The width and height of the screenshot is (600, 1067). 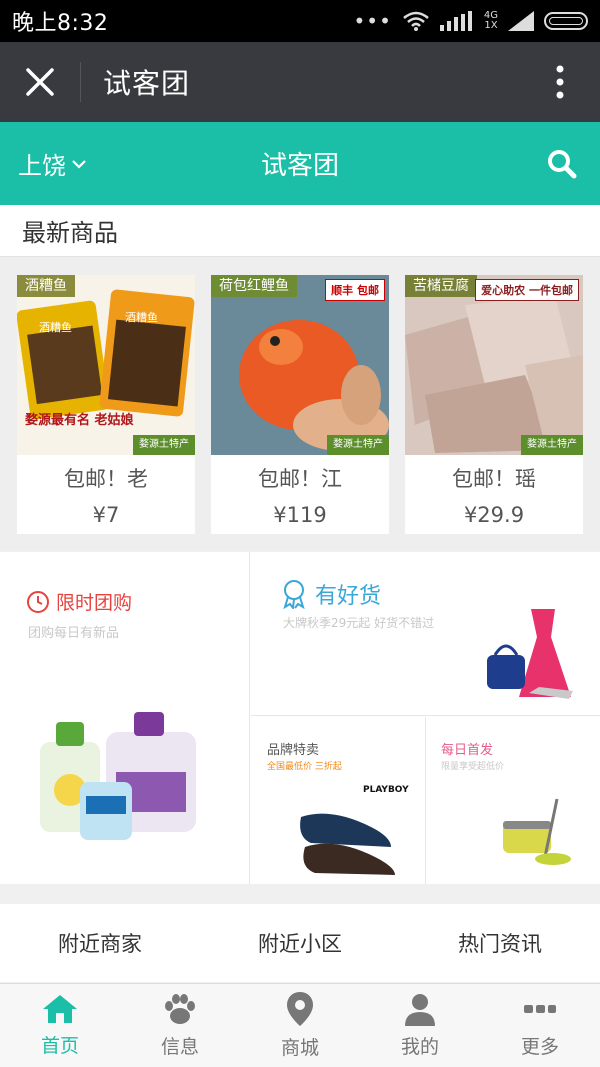 What do you see at coordinates (300, 515) in the screenshot?
I see `product-price: ¥119` at bounding box center [300, 515].